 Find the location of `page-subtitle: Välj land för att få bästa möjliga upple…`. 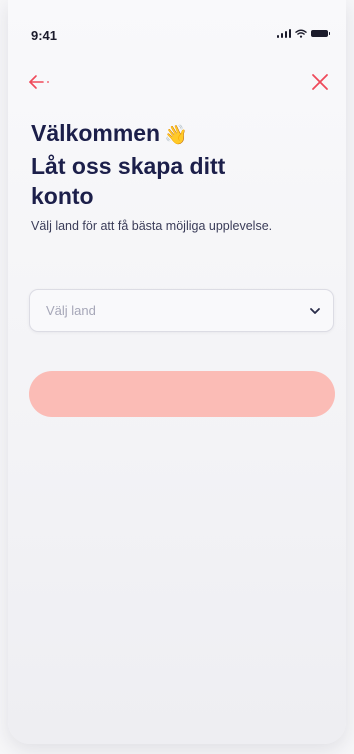

page-subtitle: Välj land för att få bästa möjliga upple… is located at coordinates (152, 226).